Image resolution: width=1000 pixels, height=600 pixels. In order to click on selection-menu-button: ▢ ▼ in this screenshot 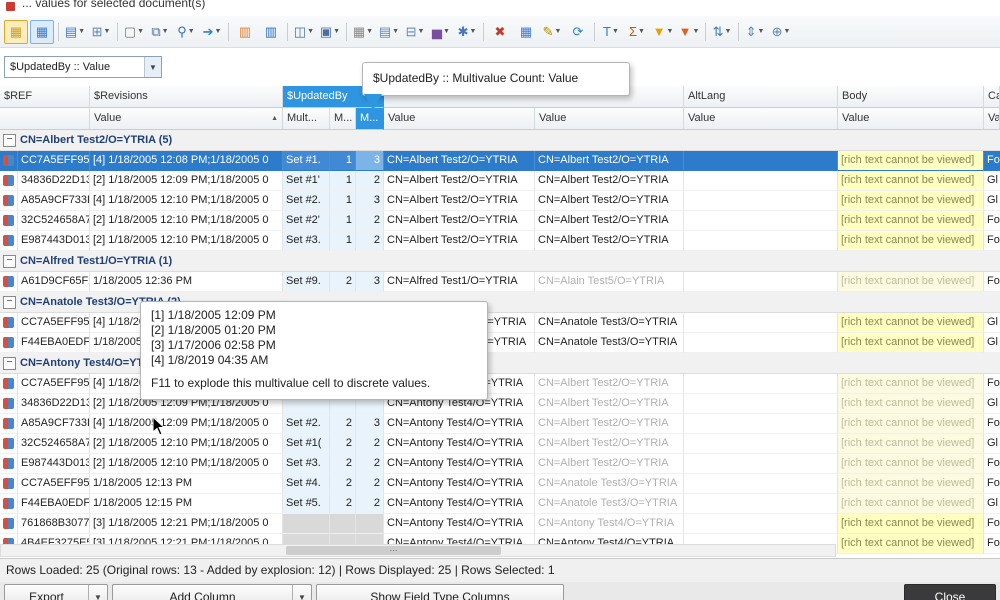, I will do `click(134, 32)`.